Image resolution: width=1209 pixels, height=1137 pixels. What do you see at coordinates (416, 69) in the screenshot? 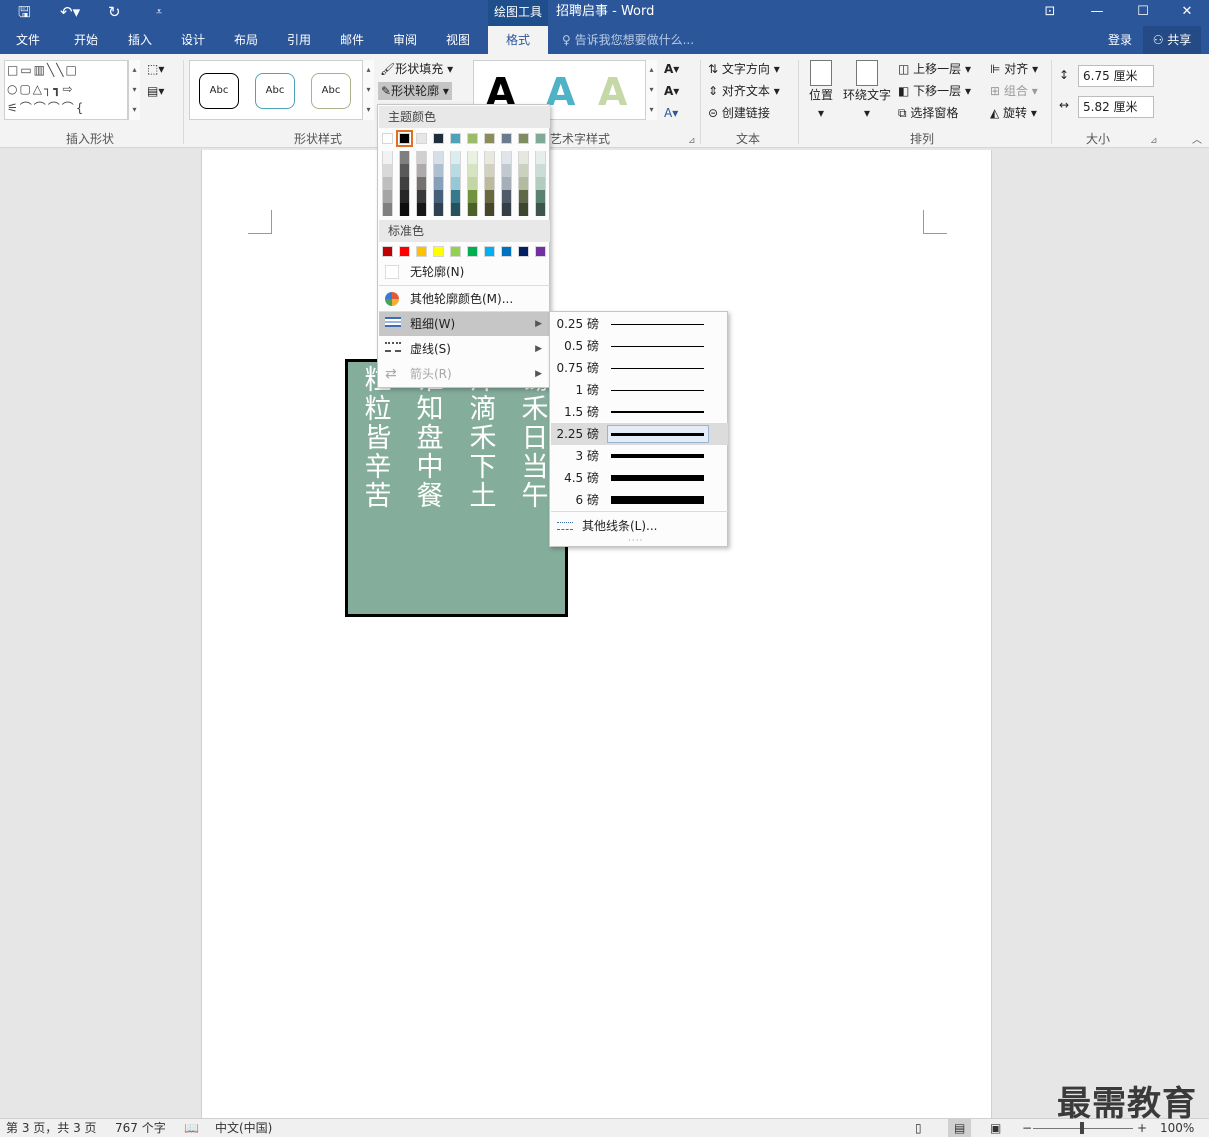
I see `shape-fill-button: 🖌形状填充 ▾` at bounding box center [416, 69].